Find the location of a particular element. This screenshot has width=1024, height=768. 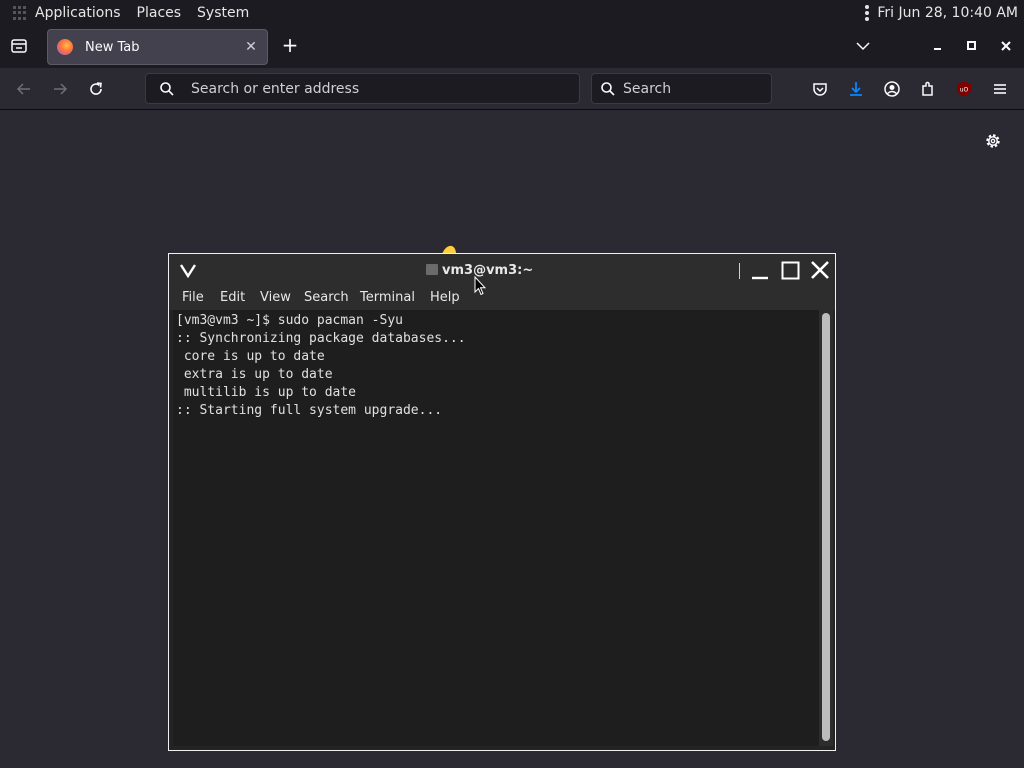

address-bar: Search or enter address is located at coordinates (362, 88).